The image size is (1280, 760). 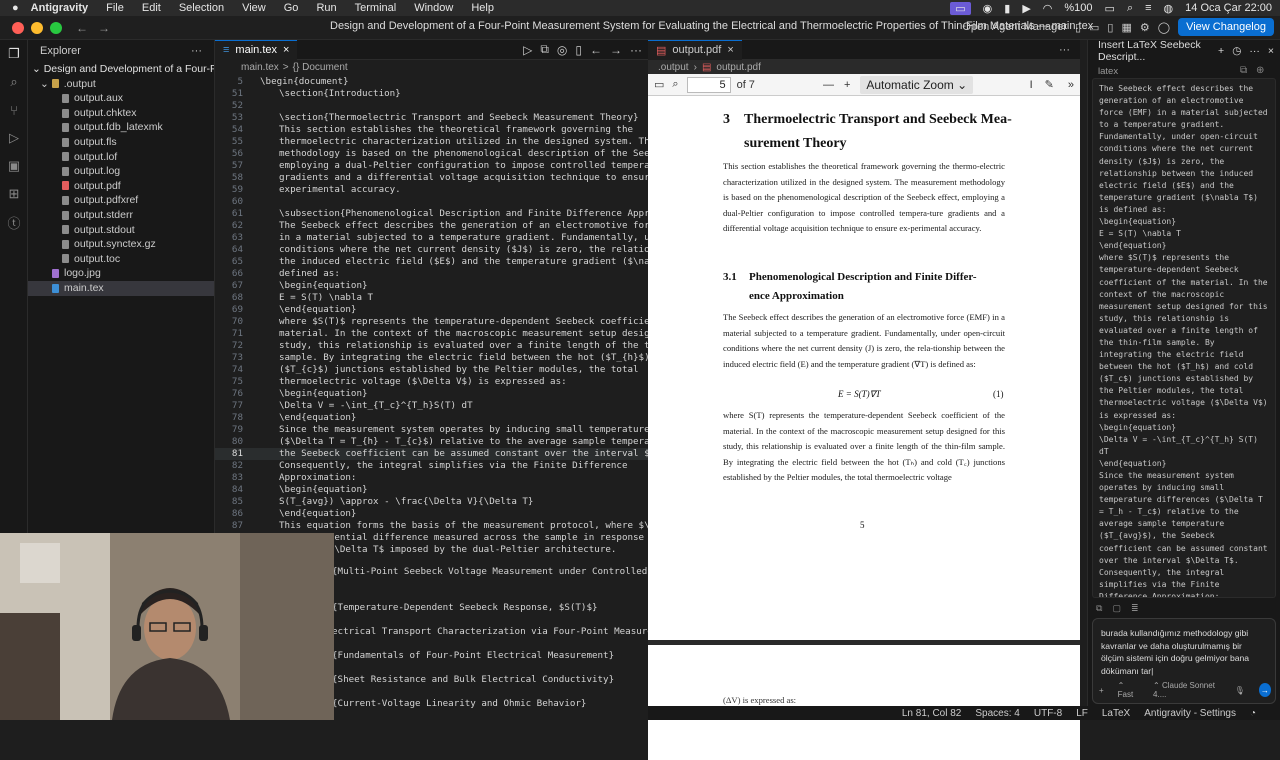 I want to click on tree-file-item: output.lof, so click(x=121, y=157).